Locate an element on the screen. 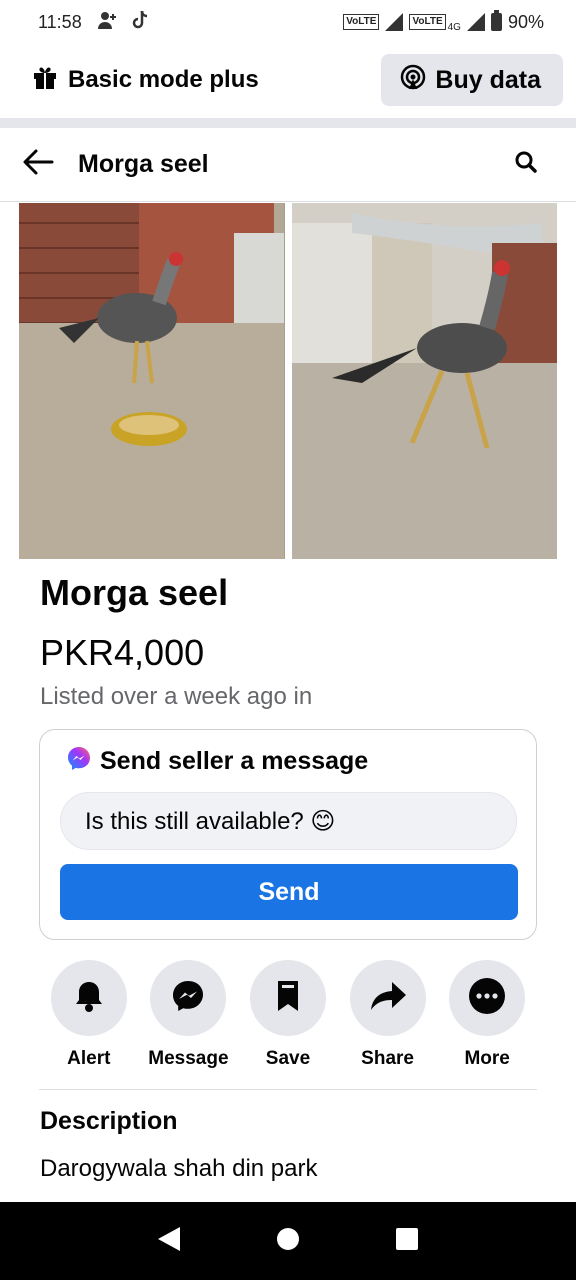  description-heading: Description is located at coordinates (109, 1121).